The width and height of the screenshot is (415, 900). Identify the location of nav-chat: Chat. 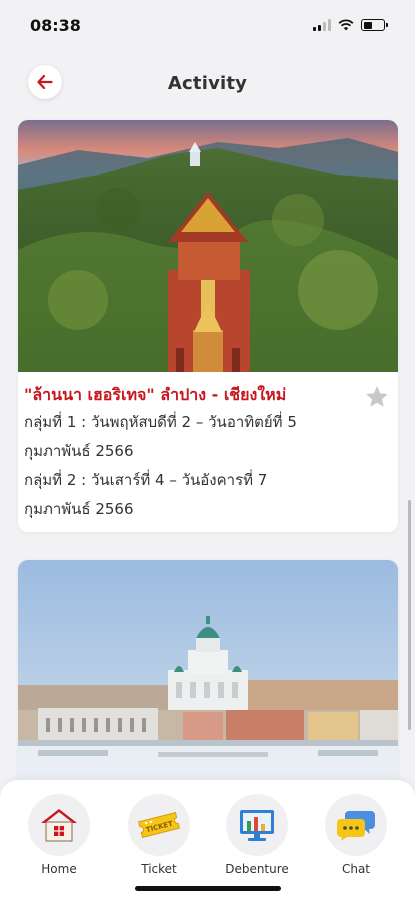
(356, 835).